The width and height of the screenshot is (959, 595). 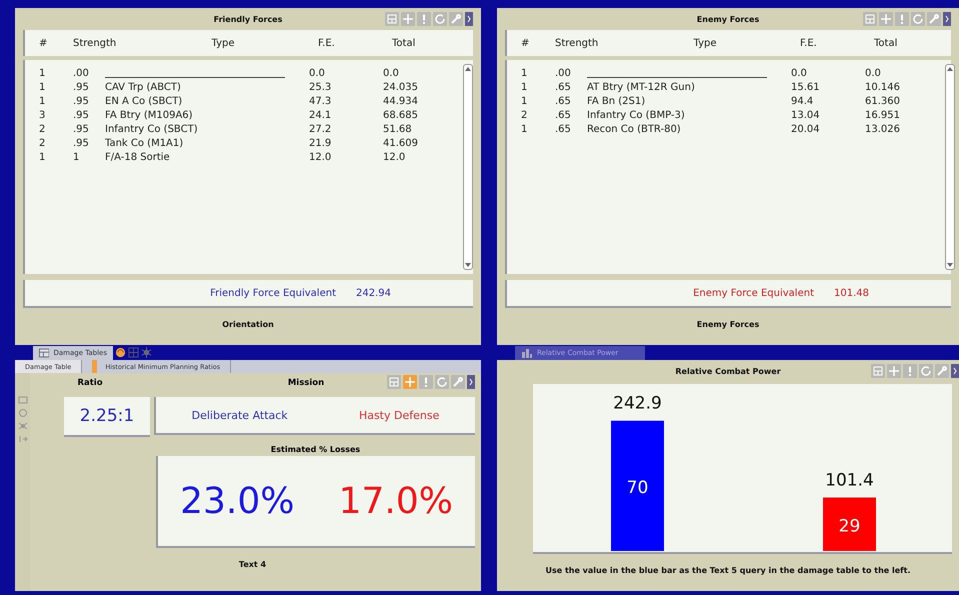 I want to click on column-header: F.E., so click(x=809, y=43).